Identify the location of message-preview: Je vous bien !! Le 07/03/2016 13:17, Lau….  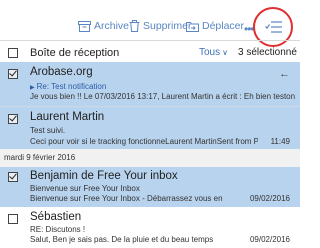
(162, 96).